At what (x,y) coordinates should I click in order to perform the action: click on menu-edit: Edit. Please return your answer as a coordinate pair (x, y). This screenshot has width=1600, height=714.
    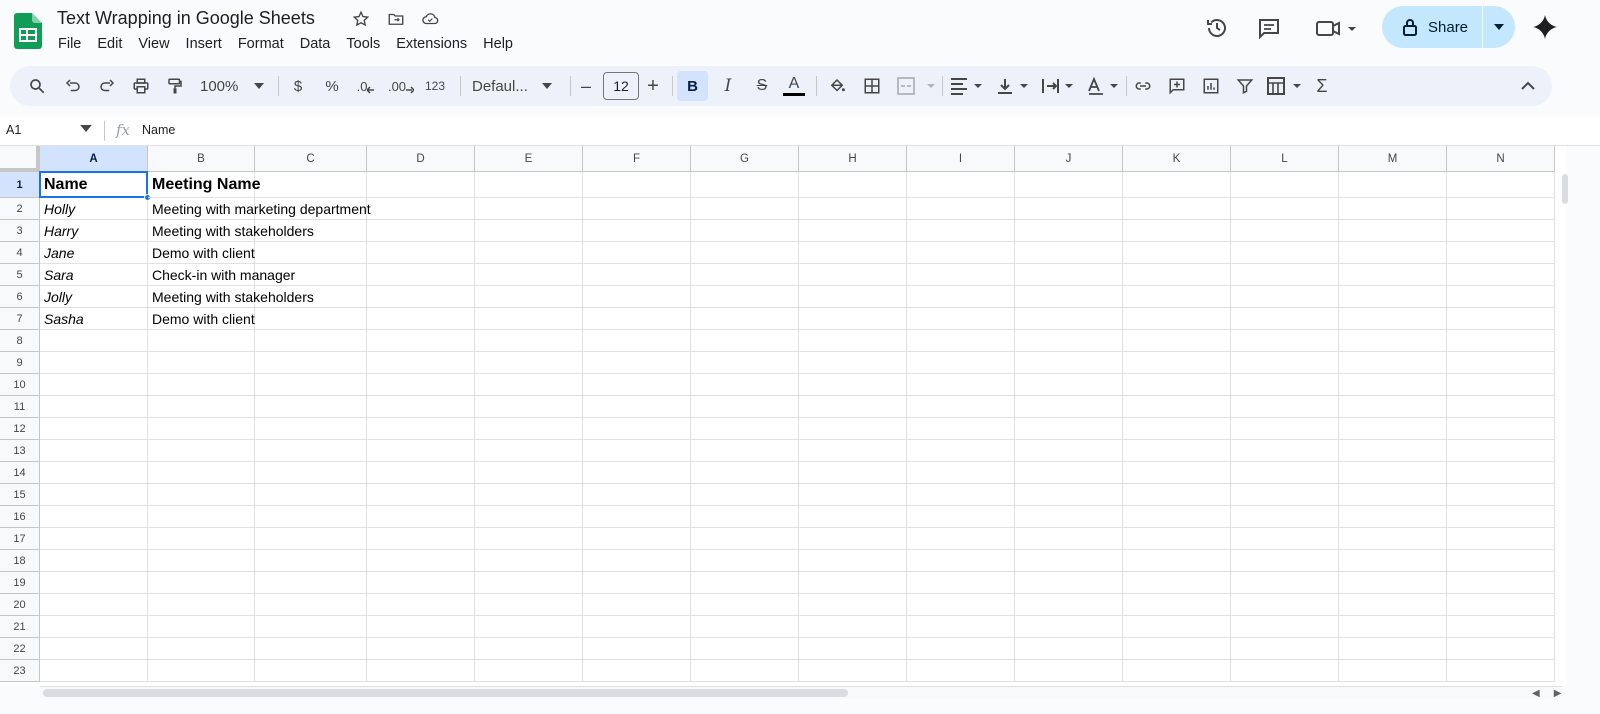
    Looking at the image, I should click on (109, 44).